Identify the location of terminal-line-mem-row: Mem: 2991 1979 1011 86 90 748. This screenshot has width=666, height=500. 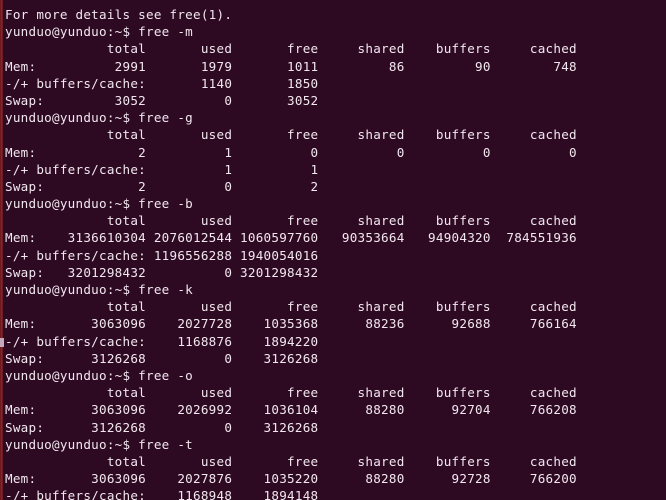
(291, 66).